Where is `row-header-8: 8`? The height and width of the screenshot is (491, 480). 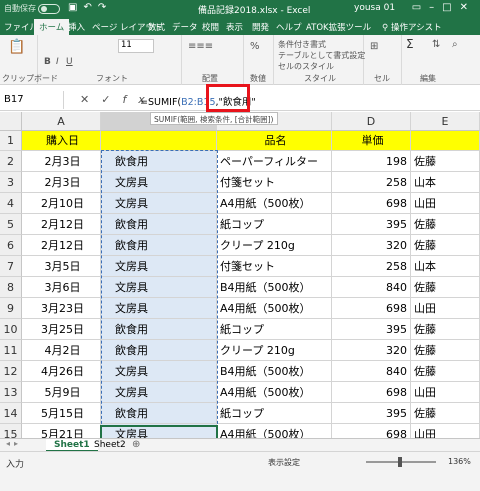 row-header-8: 8 is located at coordinates (11, 287).